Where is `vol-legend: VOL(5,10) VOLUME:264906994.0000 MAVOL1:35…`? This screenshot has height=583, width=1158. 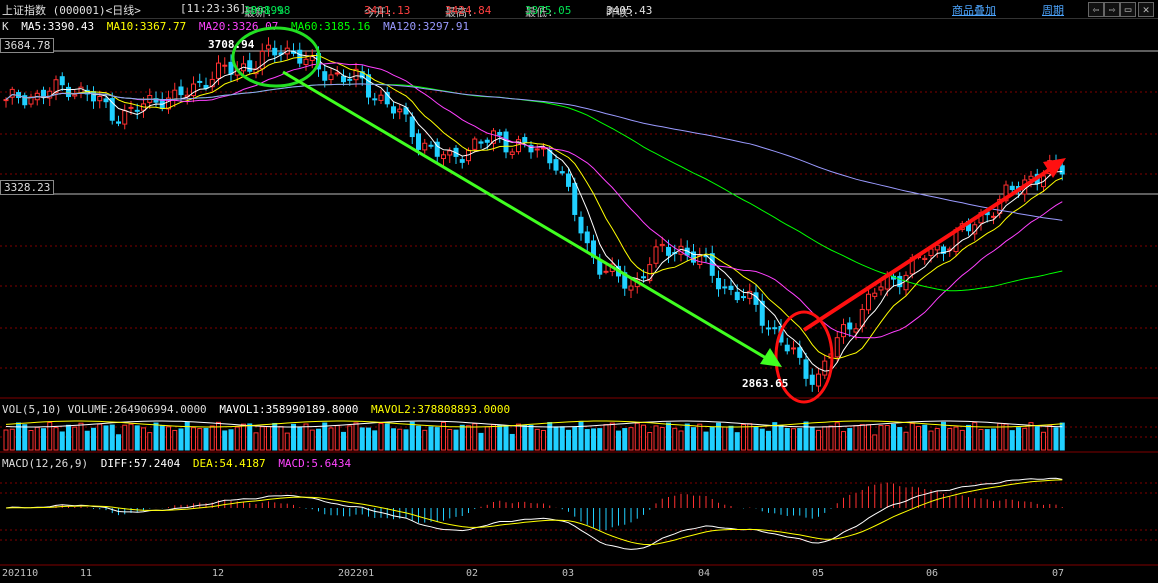 vol-legend: VOL(5,10) VOLUME:264906994.0000 MAVOL1:35… is located at coordinates (259, 409).